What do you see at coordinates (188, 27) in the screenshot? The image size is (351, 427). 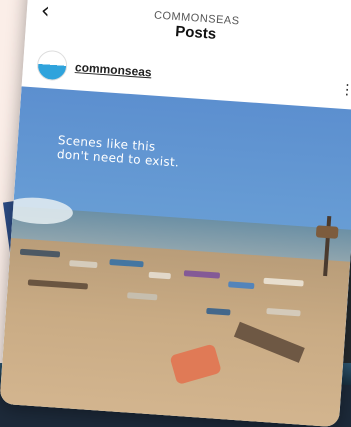 I see `header-titles: COMMONSEAS Posts` at bounding box center [188, 27].